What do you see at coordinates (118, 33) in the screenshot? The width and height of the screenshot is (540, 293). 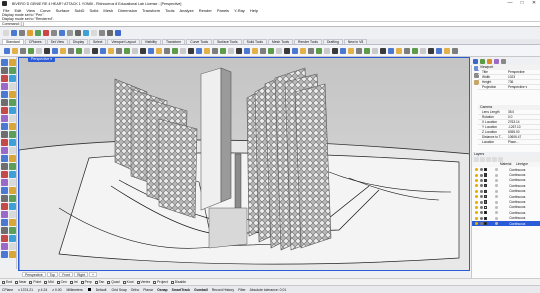 I see `render-icon` at bounding box center [118, 33].